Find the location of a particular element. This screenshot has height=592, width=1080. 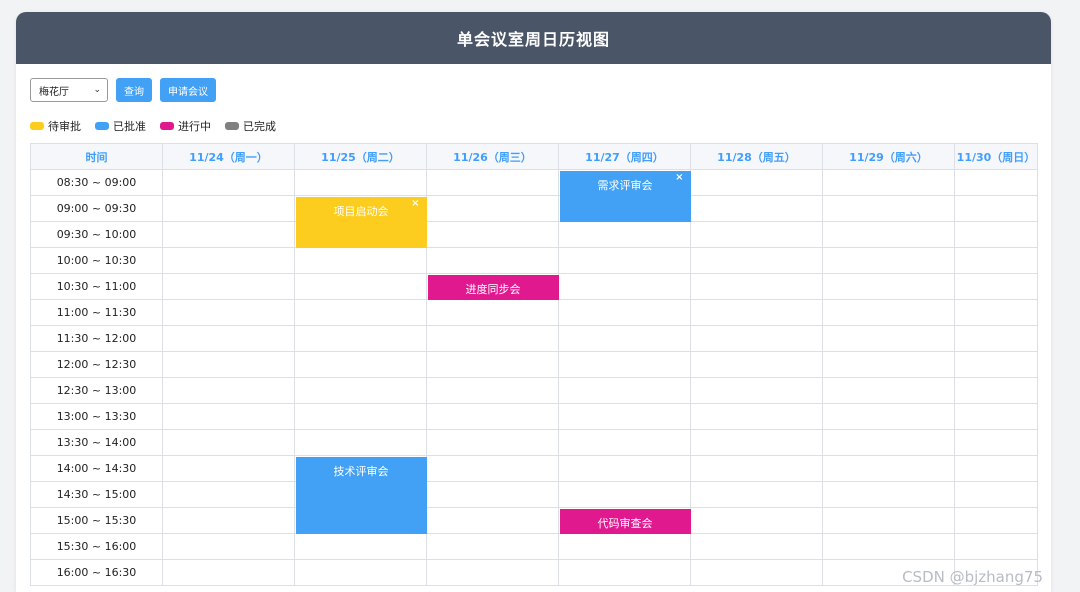

meeting-block: 技术评审会 is located at coordinates (361, 495).